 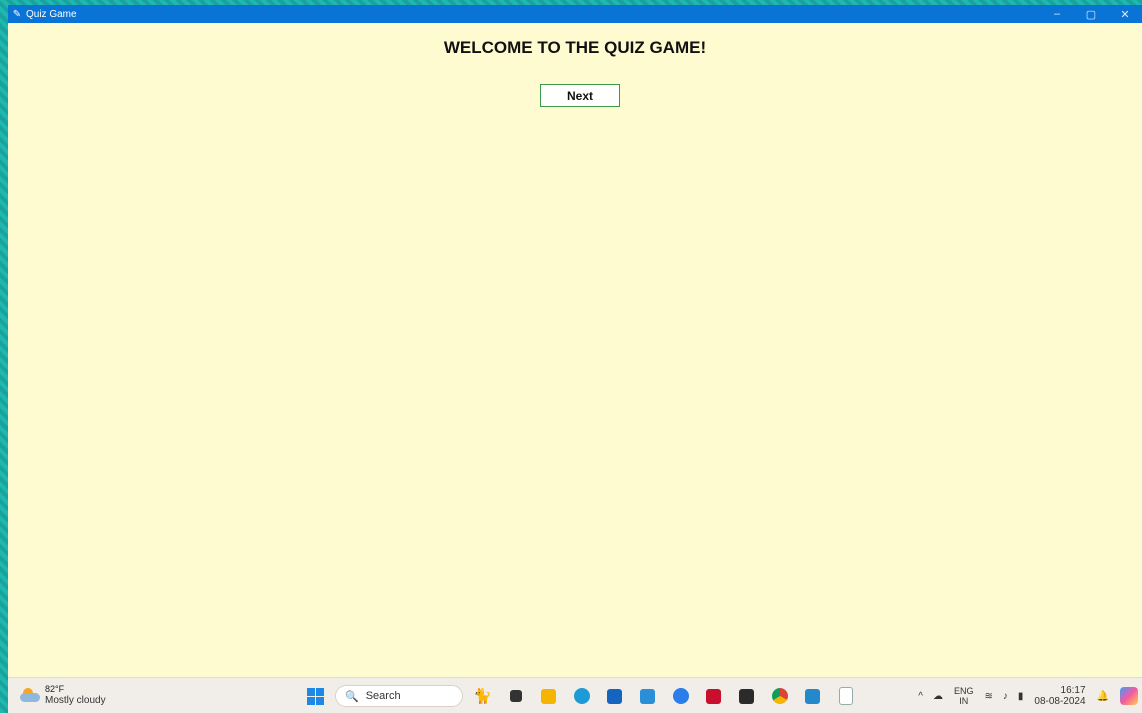 What do you see at coordinates (779, 696) in the screenshot?
I see `chrome-icon` at bounding box center [779, 696].